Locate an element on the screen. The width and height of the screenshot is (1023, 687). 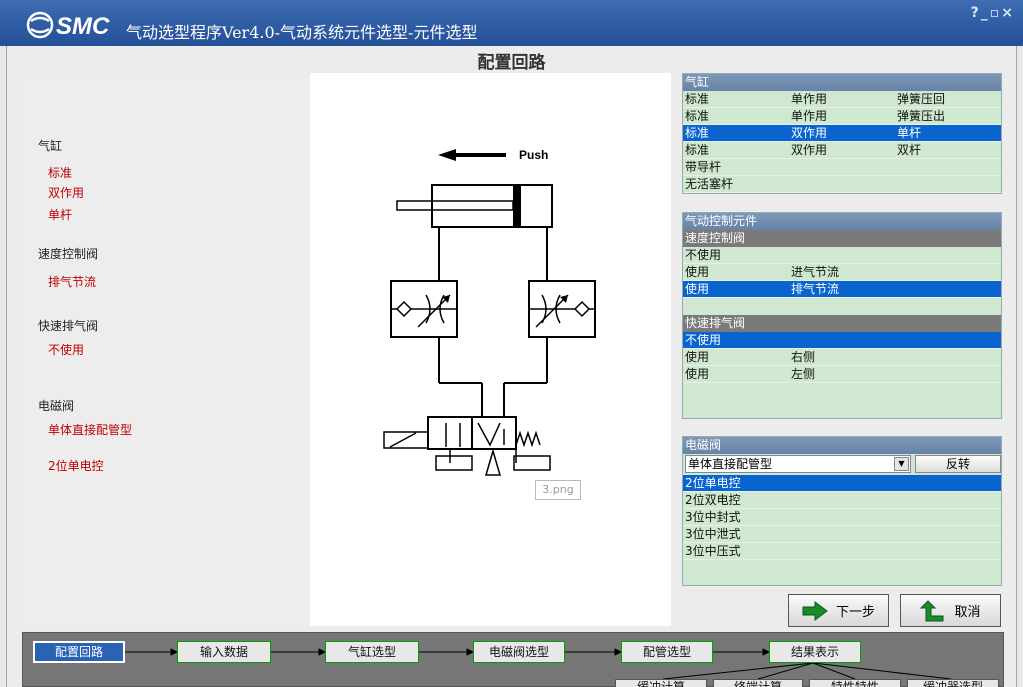
workflow-step-input: 输入数据 is located at coordinates (224, 652).